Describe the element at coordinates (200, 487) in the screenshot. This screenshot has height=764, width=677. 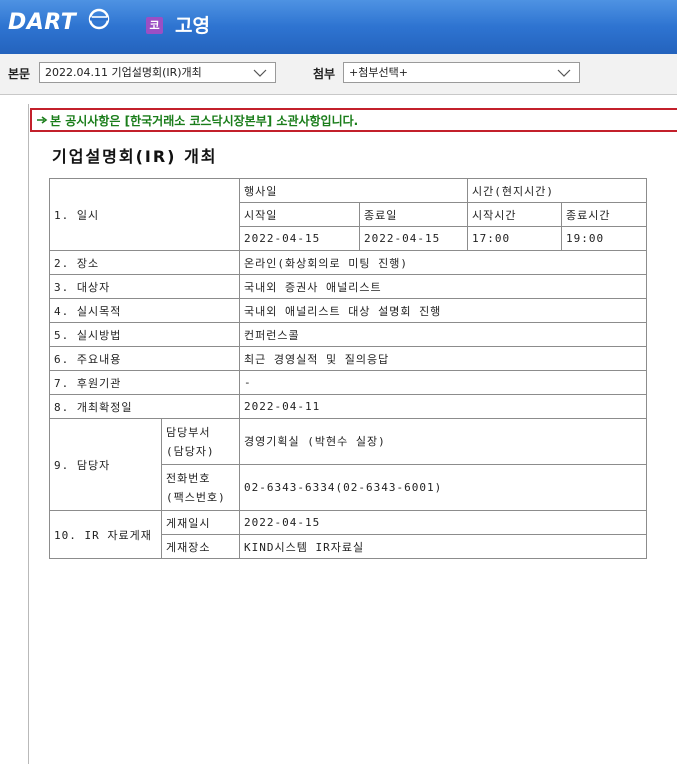
I see `phone-label: 전화번호 (팩스번호)` at that location.